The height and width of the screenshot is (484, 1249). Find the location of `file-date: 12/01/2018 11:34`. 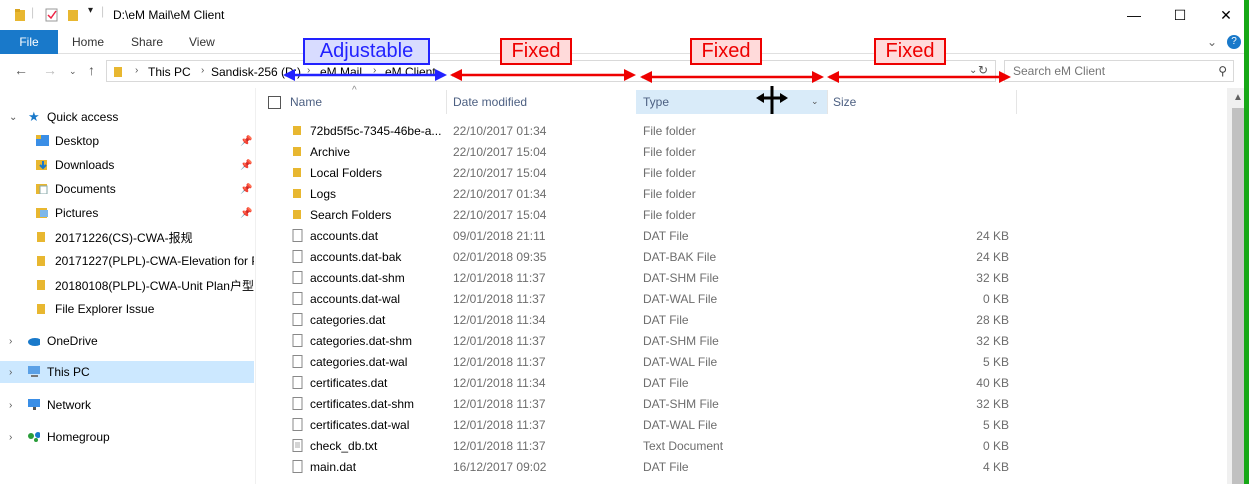

file-date: 12/01/2018 11:34 is located at coordinates (499, 383).